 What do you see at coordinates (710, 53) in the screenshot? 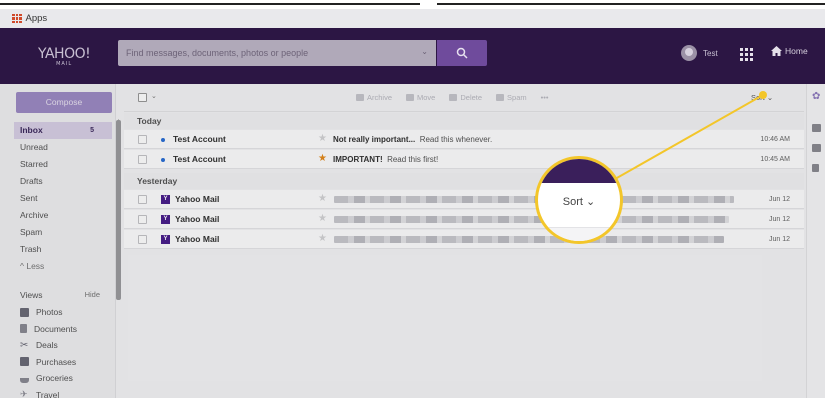
I see `user-name: Test` at bounding box center [710, 53].